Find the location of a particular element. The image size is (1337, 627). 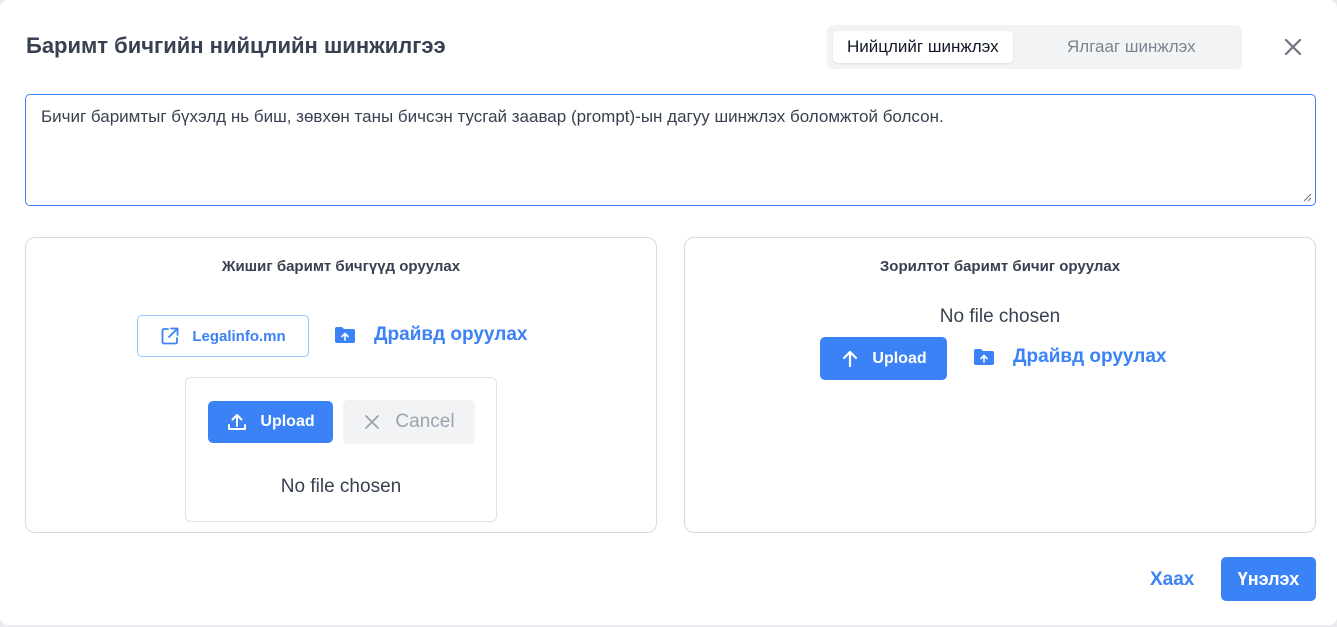

target-file-status: No file chosen is located at coordinates (1000, 316).